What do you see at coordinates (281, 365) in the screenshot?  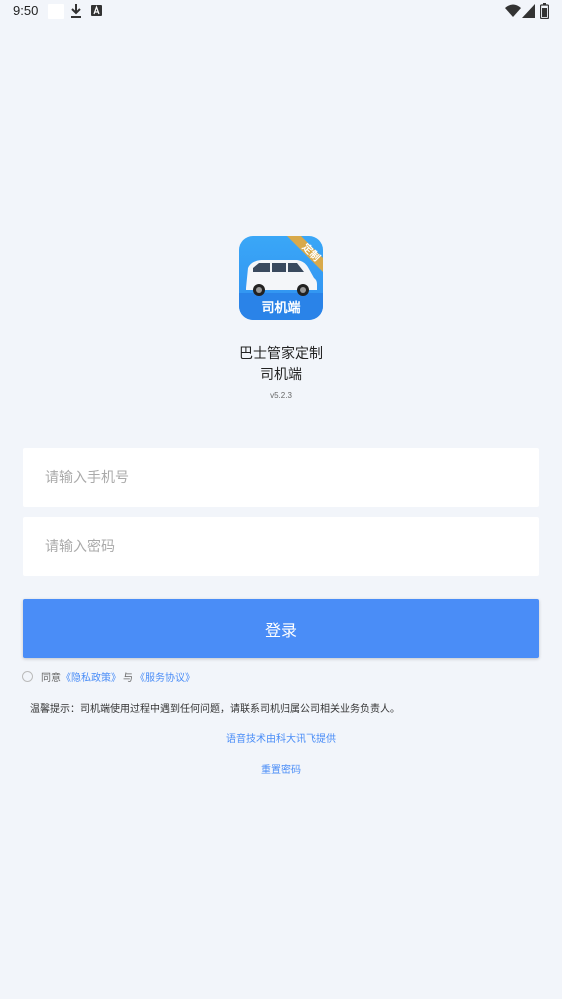 I see `app-name: 巴士管家定制 司机端` at bounding box center [281, 365].